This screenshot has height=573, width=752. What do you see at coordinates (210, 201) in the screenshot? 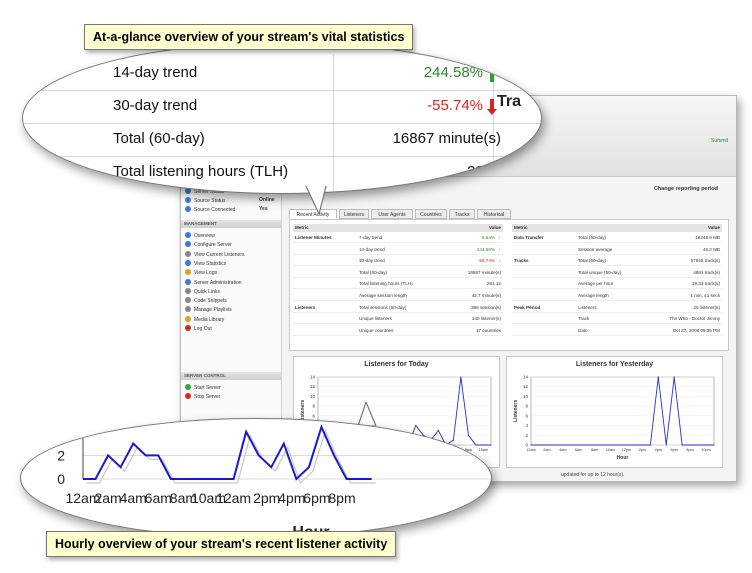
I see `status-label: Source Status` at bounding box center [210, 201].